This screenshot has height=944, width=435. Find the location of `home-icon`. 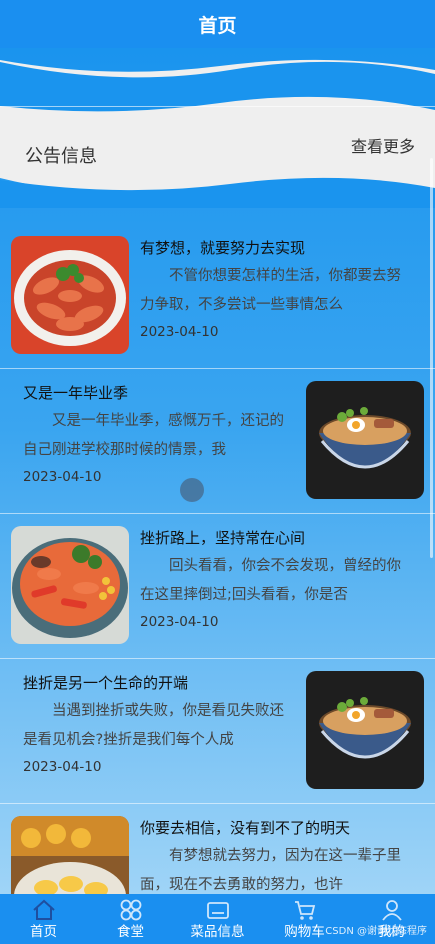

home-icon is located at coordinates (43, 909).